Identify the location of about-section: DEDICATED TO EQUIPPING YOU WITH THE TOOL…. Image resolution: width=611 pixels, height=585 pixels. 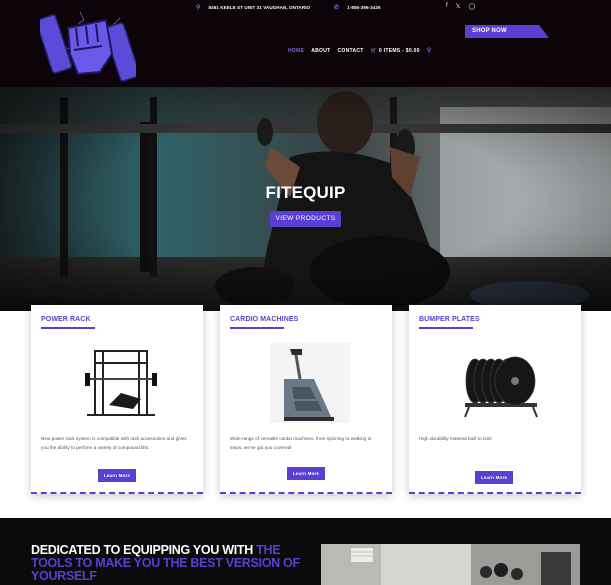
(305, 551).